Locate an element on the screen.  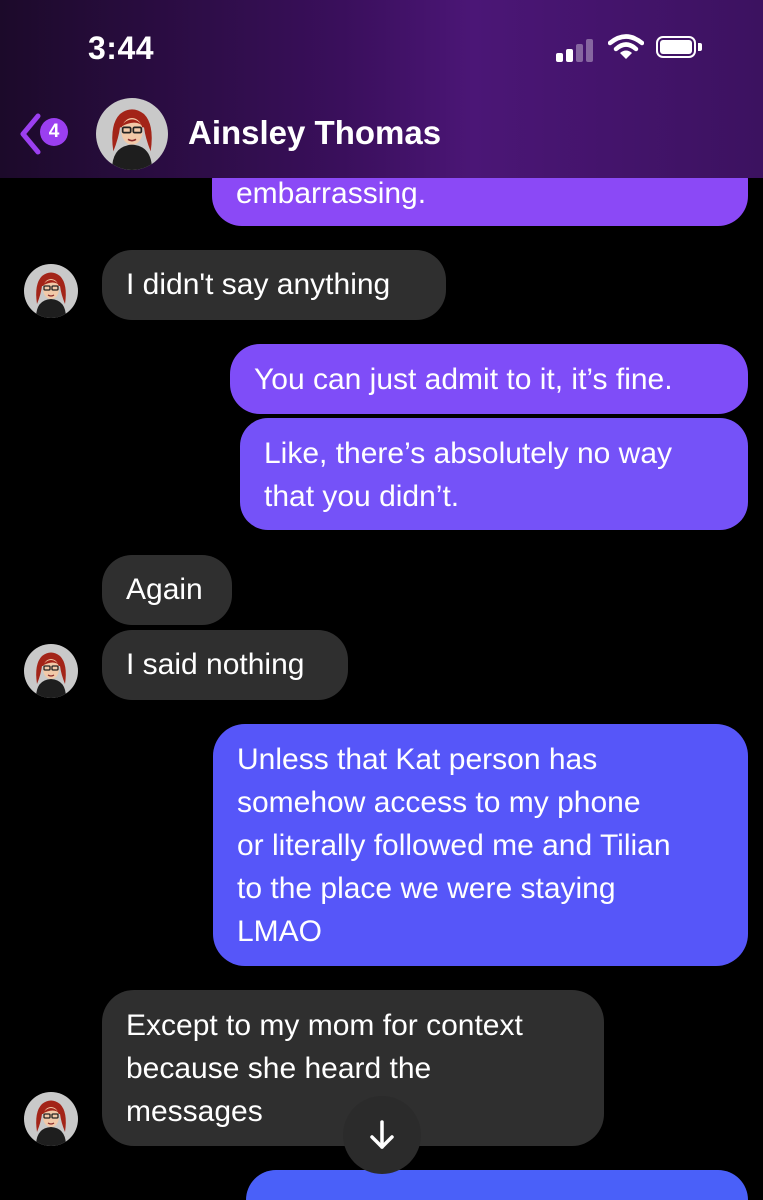
message-text: embarrassing. is located at coordinates (331, 193).